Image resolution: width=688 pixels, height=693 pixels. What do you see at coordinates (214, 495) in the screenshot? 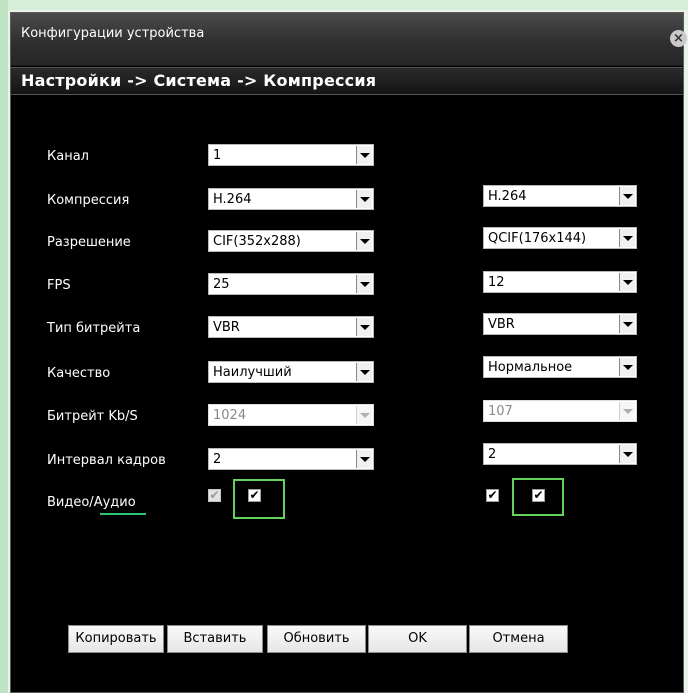
I see `main-video-checkbox: ✔` at bounding box center [214, 495].